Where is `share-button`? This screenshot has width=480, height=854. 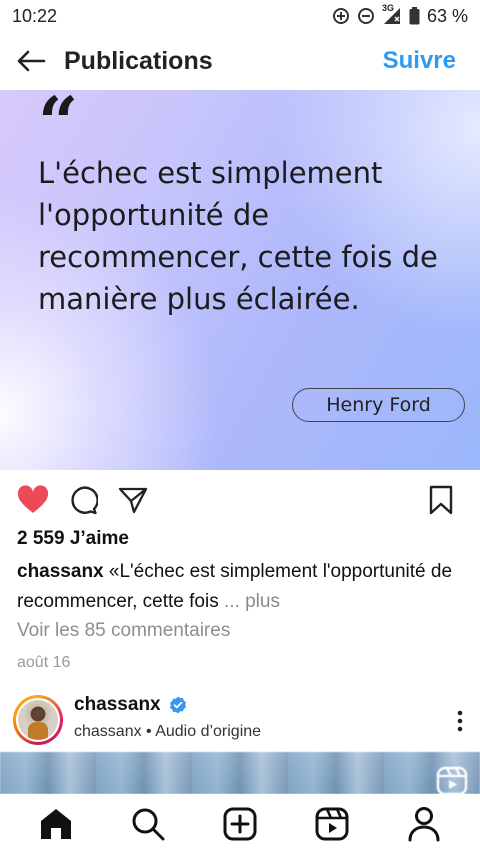 share-button is located at coordinates (133, 500).